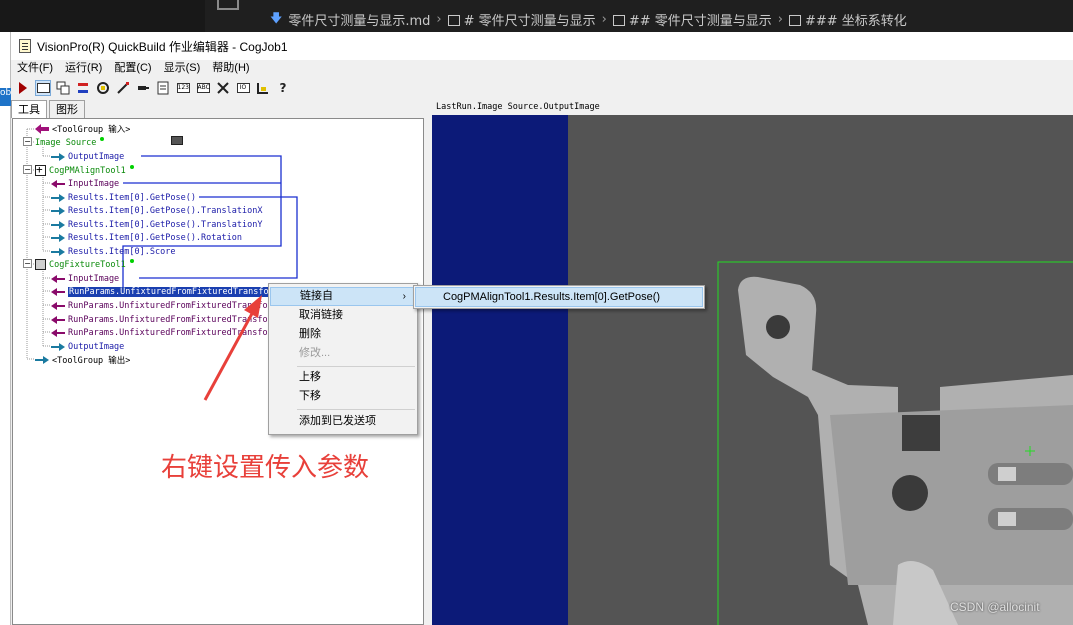  I want to click on background-window-edge: ob1, so click(5, 328).